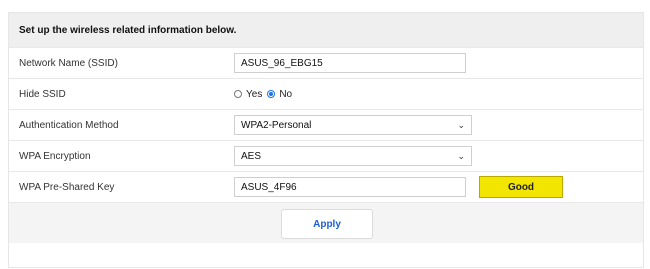  What do you see at coordinates (269, 187) in the screenshot?
I see `psk-value: ASUS_4F96` at bounding box center [269, 187].